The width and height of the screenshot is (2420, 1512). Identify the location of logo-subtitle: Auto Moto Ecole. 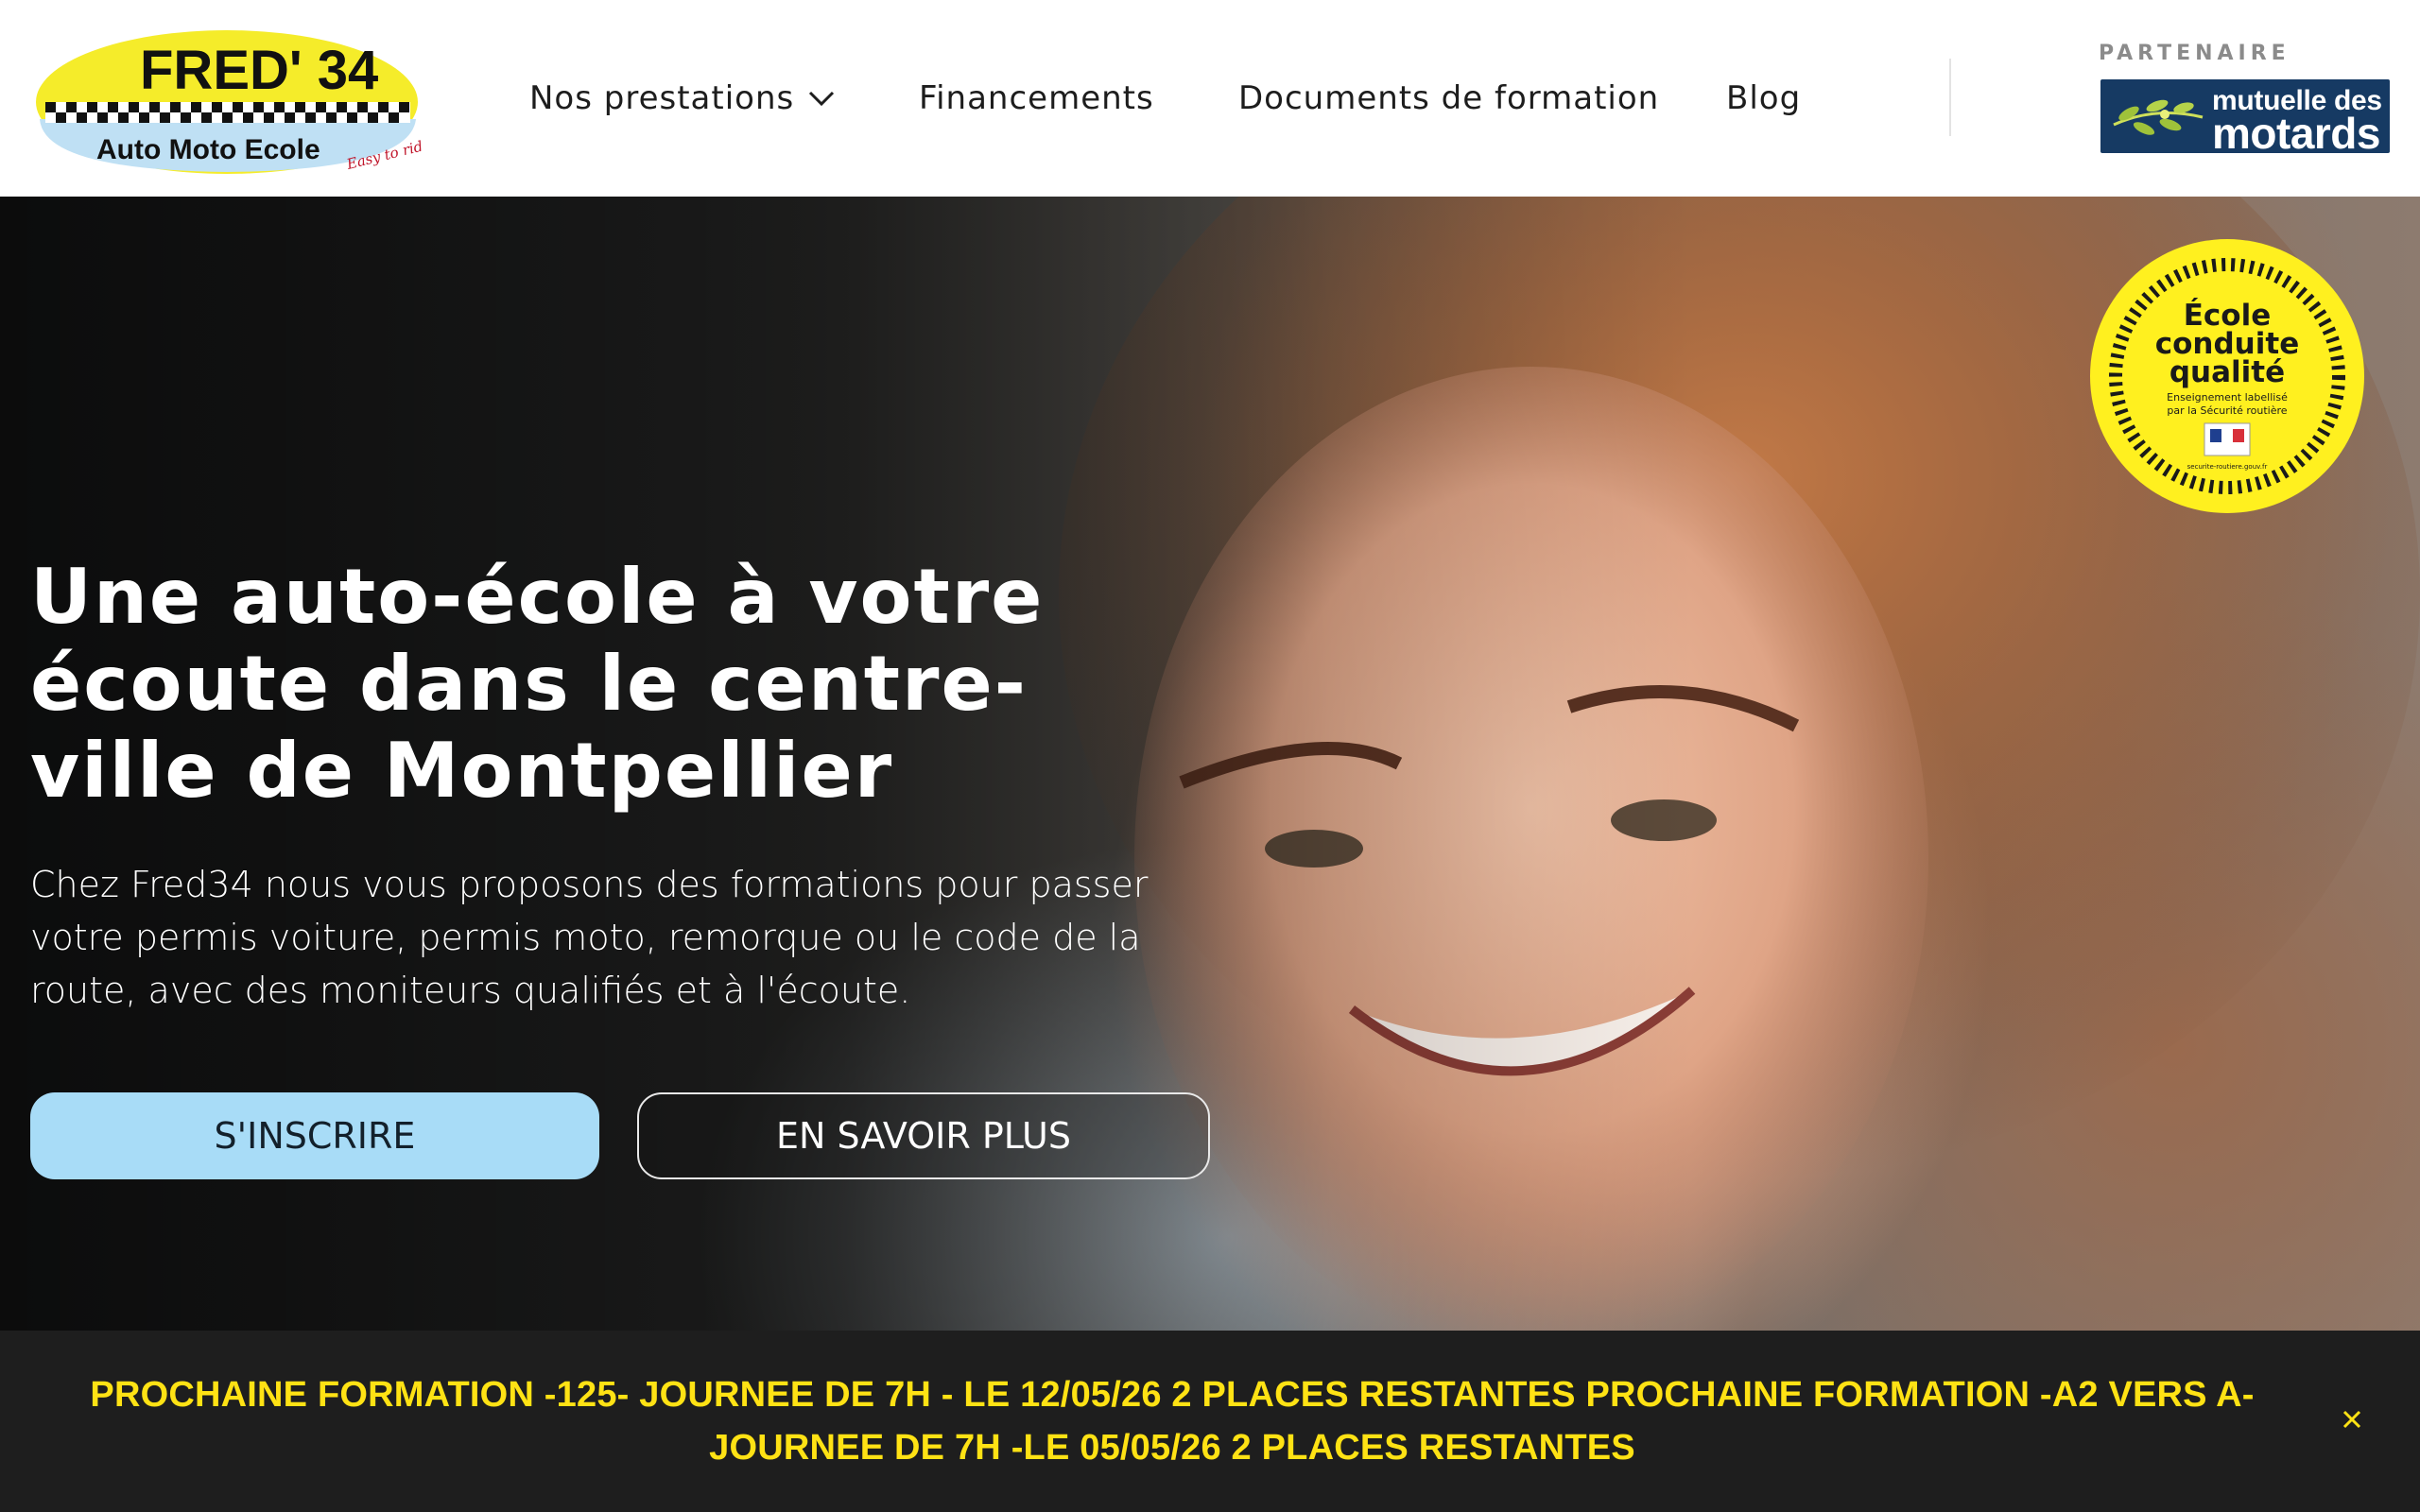
(208, 149).